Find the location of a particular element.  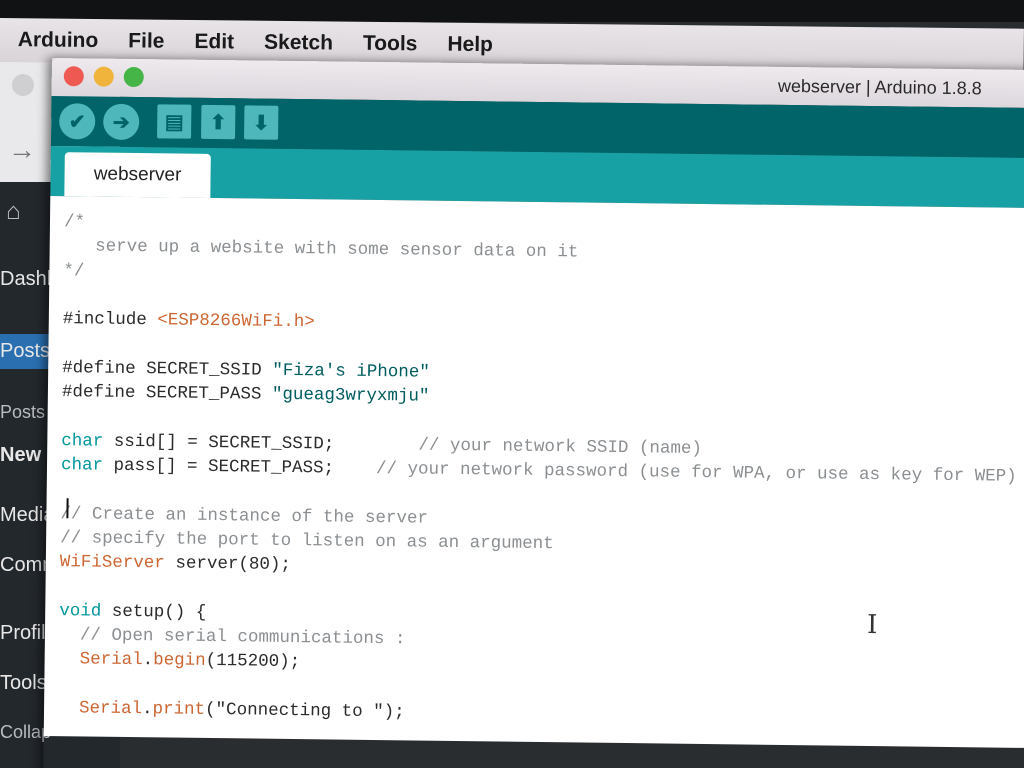

menu-help: Help is located at coordinates (470, 45).